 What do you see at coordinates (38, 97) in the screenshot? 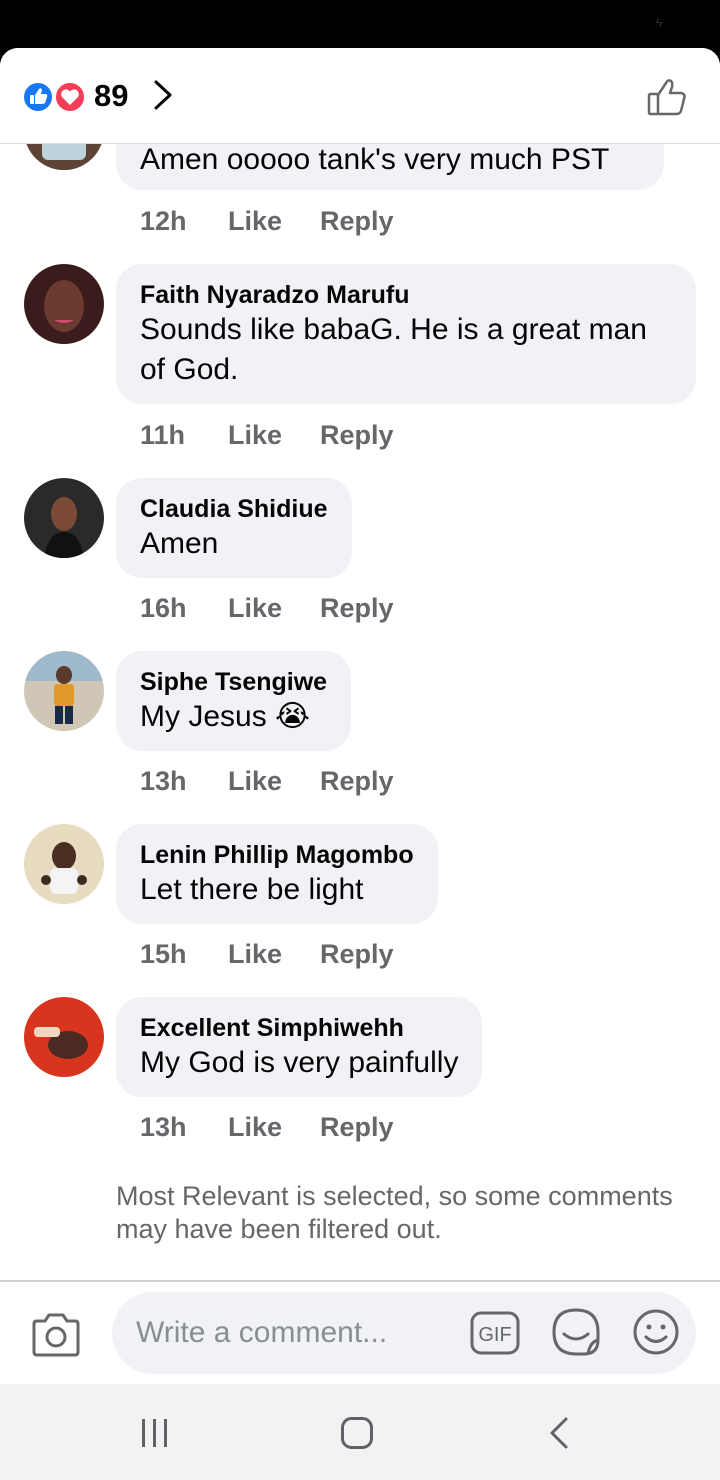
I see `like-icon` at bounding box center [38, 97].